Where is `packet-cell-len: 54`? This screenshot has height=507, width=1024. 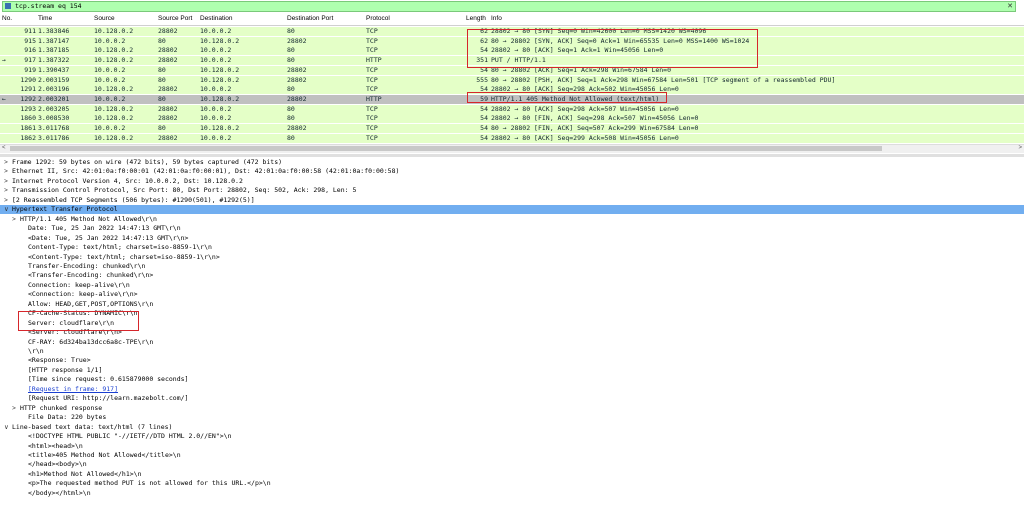 packet-cell-len: 54 is located at coordinates (484, 118).